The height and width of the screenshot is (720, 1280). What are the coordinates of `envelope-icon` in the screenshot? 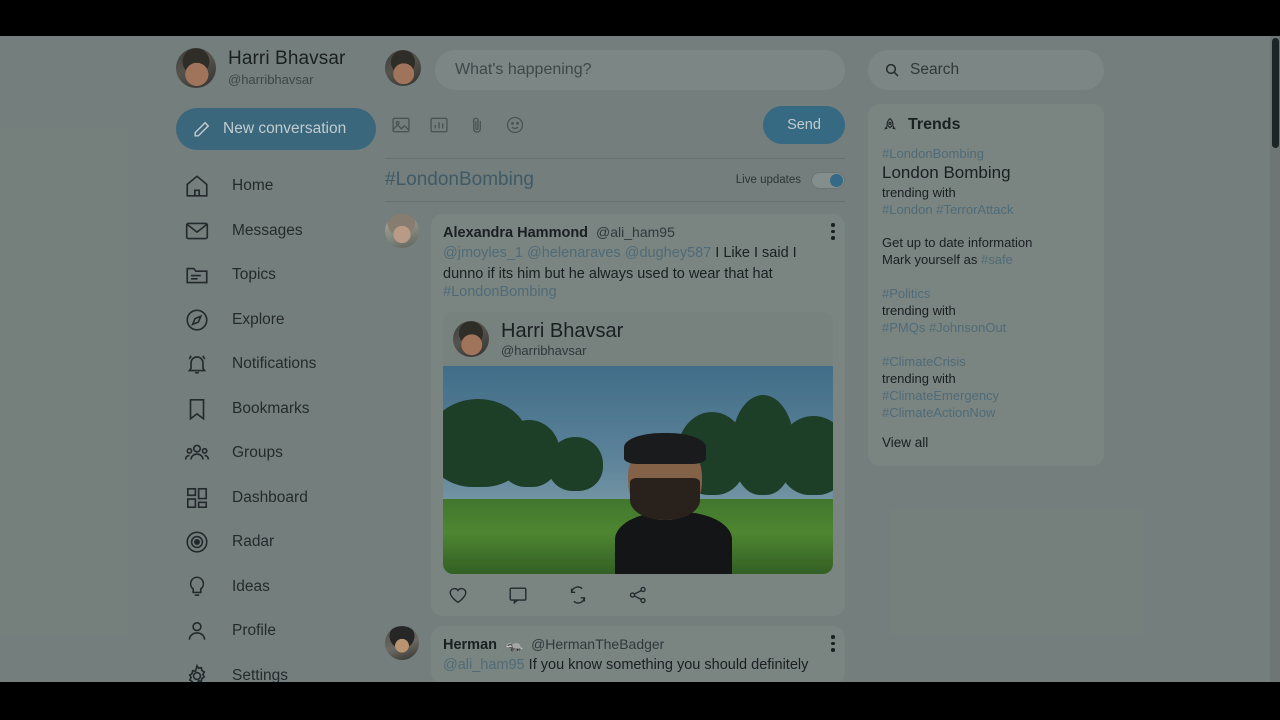 It's located at (197, 231).